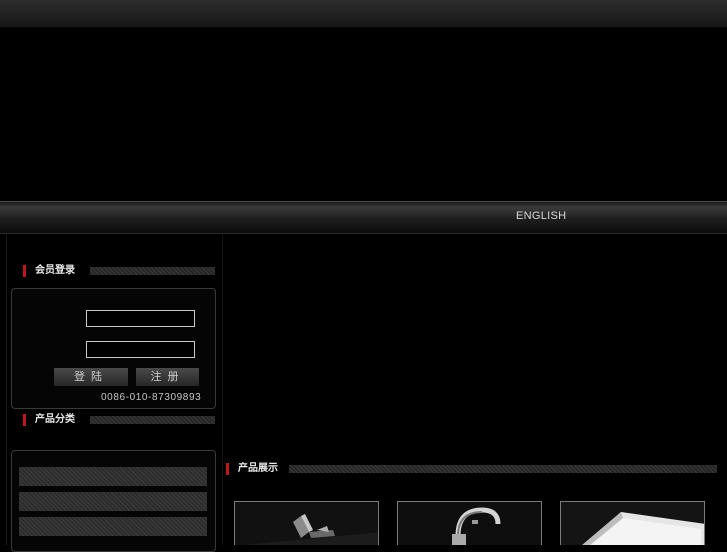 Image resolution: width=727 pixels, height=552 pixels. What do you see at coordinates (258, 468) in the screenshot?
I see `product-display-title: 产品展示` at bounding box center [258, 468].